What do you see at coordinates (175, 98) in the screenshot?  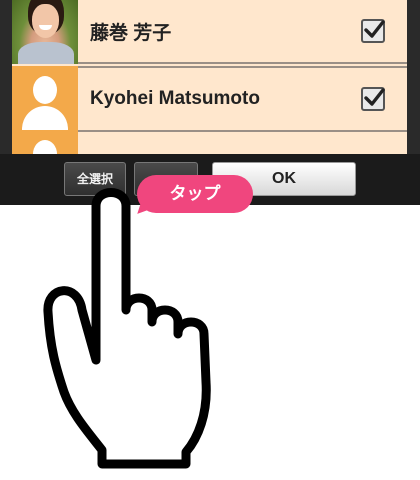 I see `contact-name: Kyohei Matsumoto` at bounding box center [175, 98].